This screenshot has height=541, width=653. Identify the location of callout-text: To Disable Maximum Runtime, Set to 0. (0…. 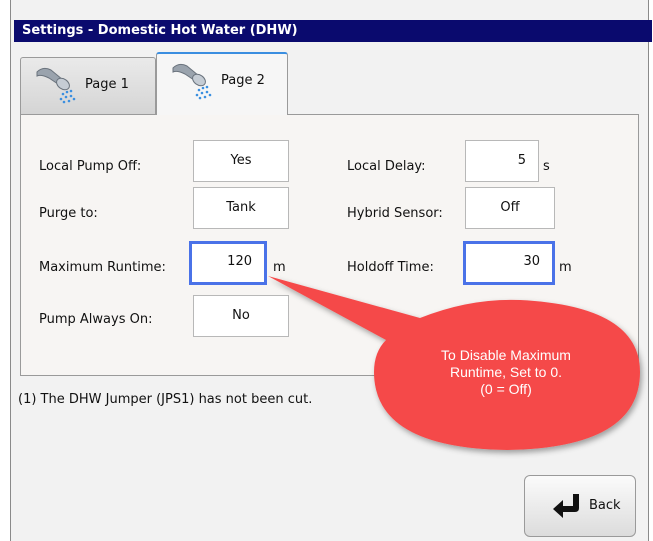
(506, 372).